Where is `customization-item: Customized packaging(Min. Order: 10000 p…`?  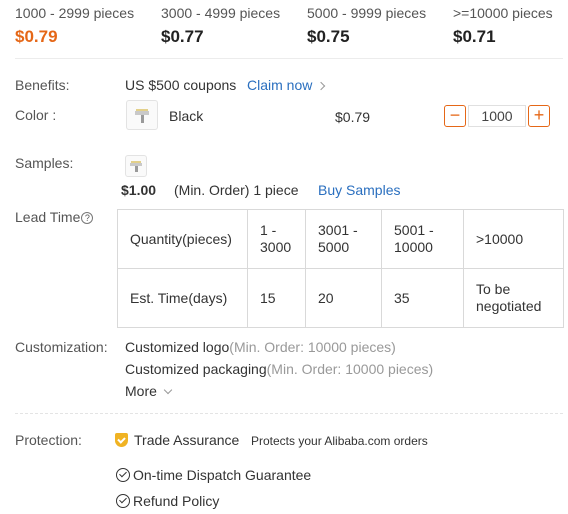 customization-item: Customized packaging(Min. Order: 10000 p… is located at coordinates (279, 369).